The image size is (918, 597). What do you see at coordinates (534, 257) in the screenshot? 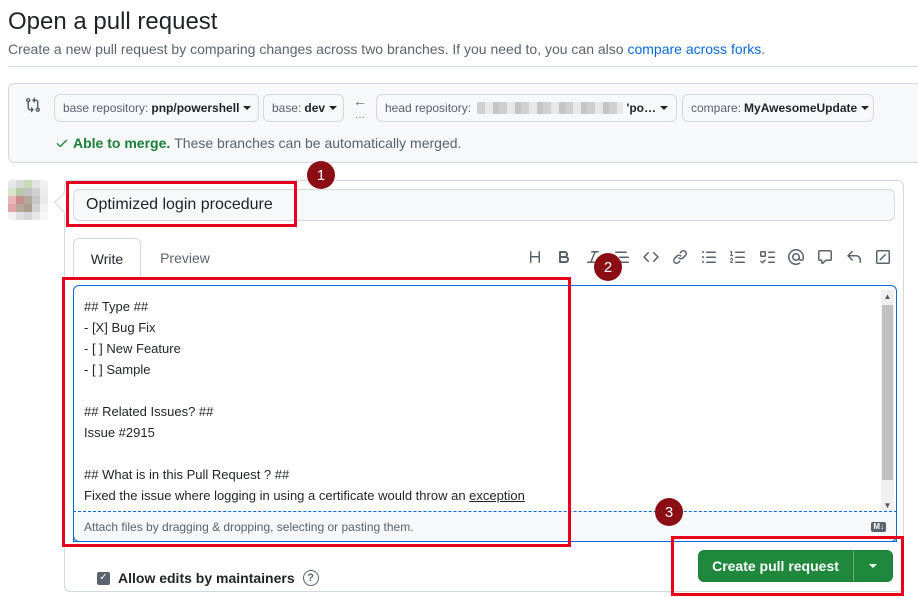
I see `heading-icon` at bounding box center [534, 257].